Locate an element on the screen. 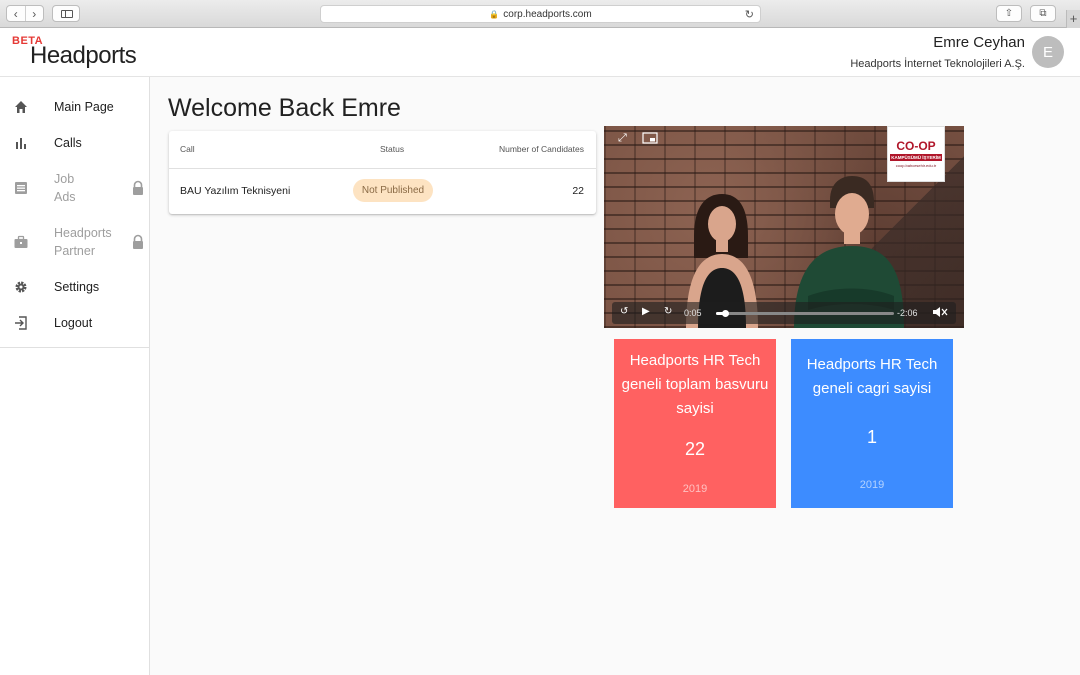 Image resolution: width=1080 pixels, height=675 pixels. stat-title: Headports HR Tech geneli cagri sayisi is located at coordinates (872, 376).